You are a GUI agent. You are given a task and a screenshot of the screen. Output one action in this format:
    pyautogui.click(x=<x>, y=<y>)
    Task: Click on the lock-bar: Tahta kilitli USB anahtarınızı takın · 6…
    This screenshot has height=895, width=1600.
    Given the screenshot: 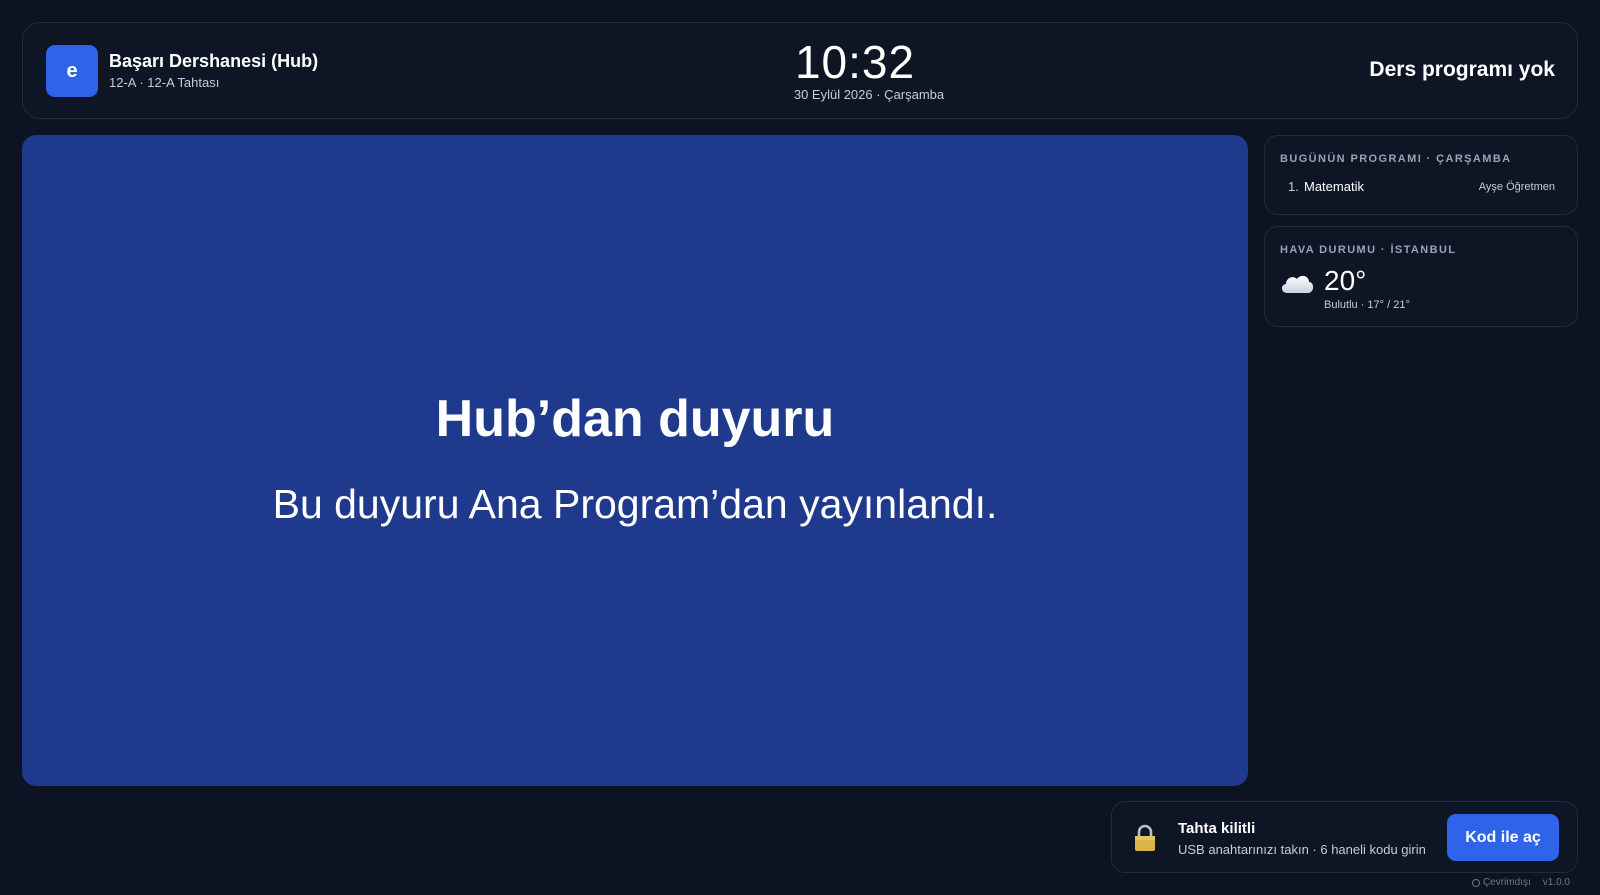 What is the action you would take?
    pyautogui.click(x=1344, y=837)
    